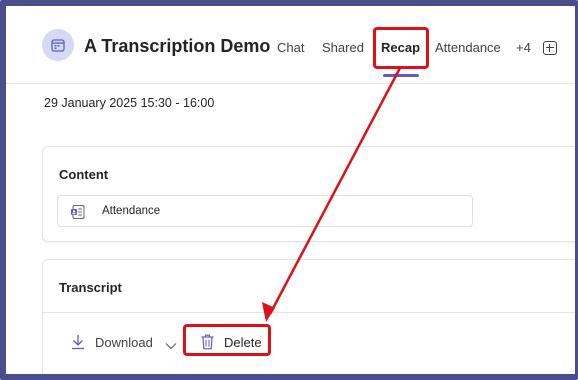  I want to click on attendance-file-icon, so click(78, 212).